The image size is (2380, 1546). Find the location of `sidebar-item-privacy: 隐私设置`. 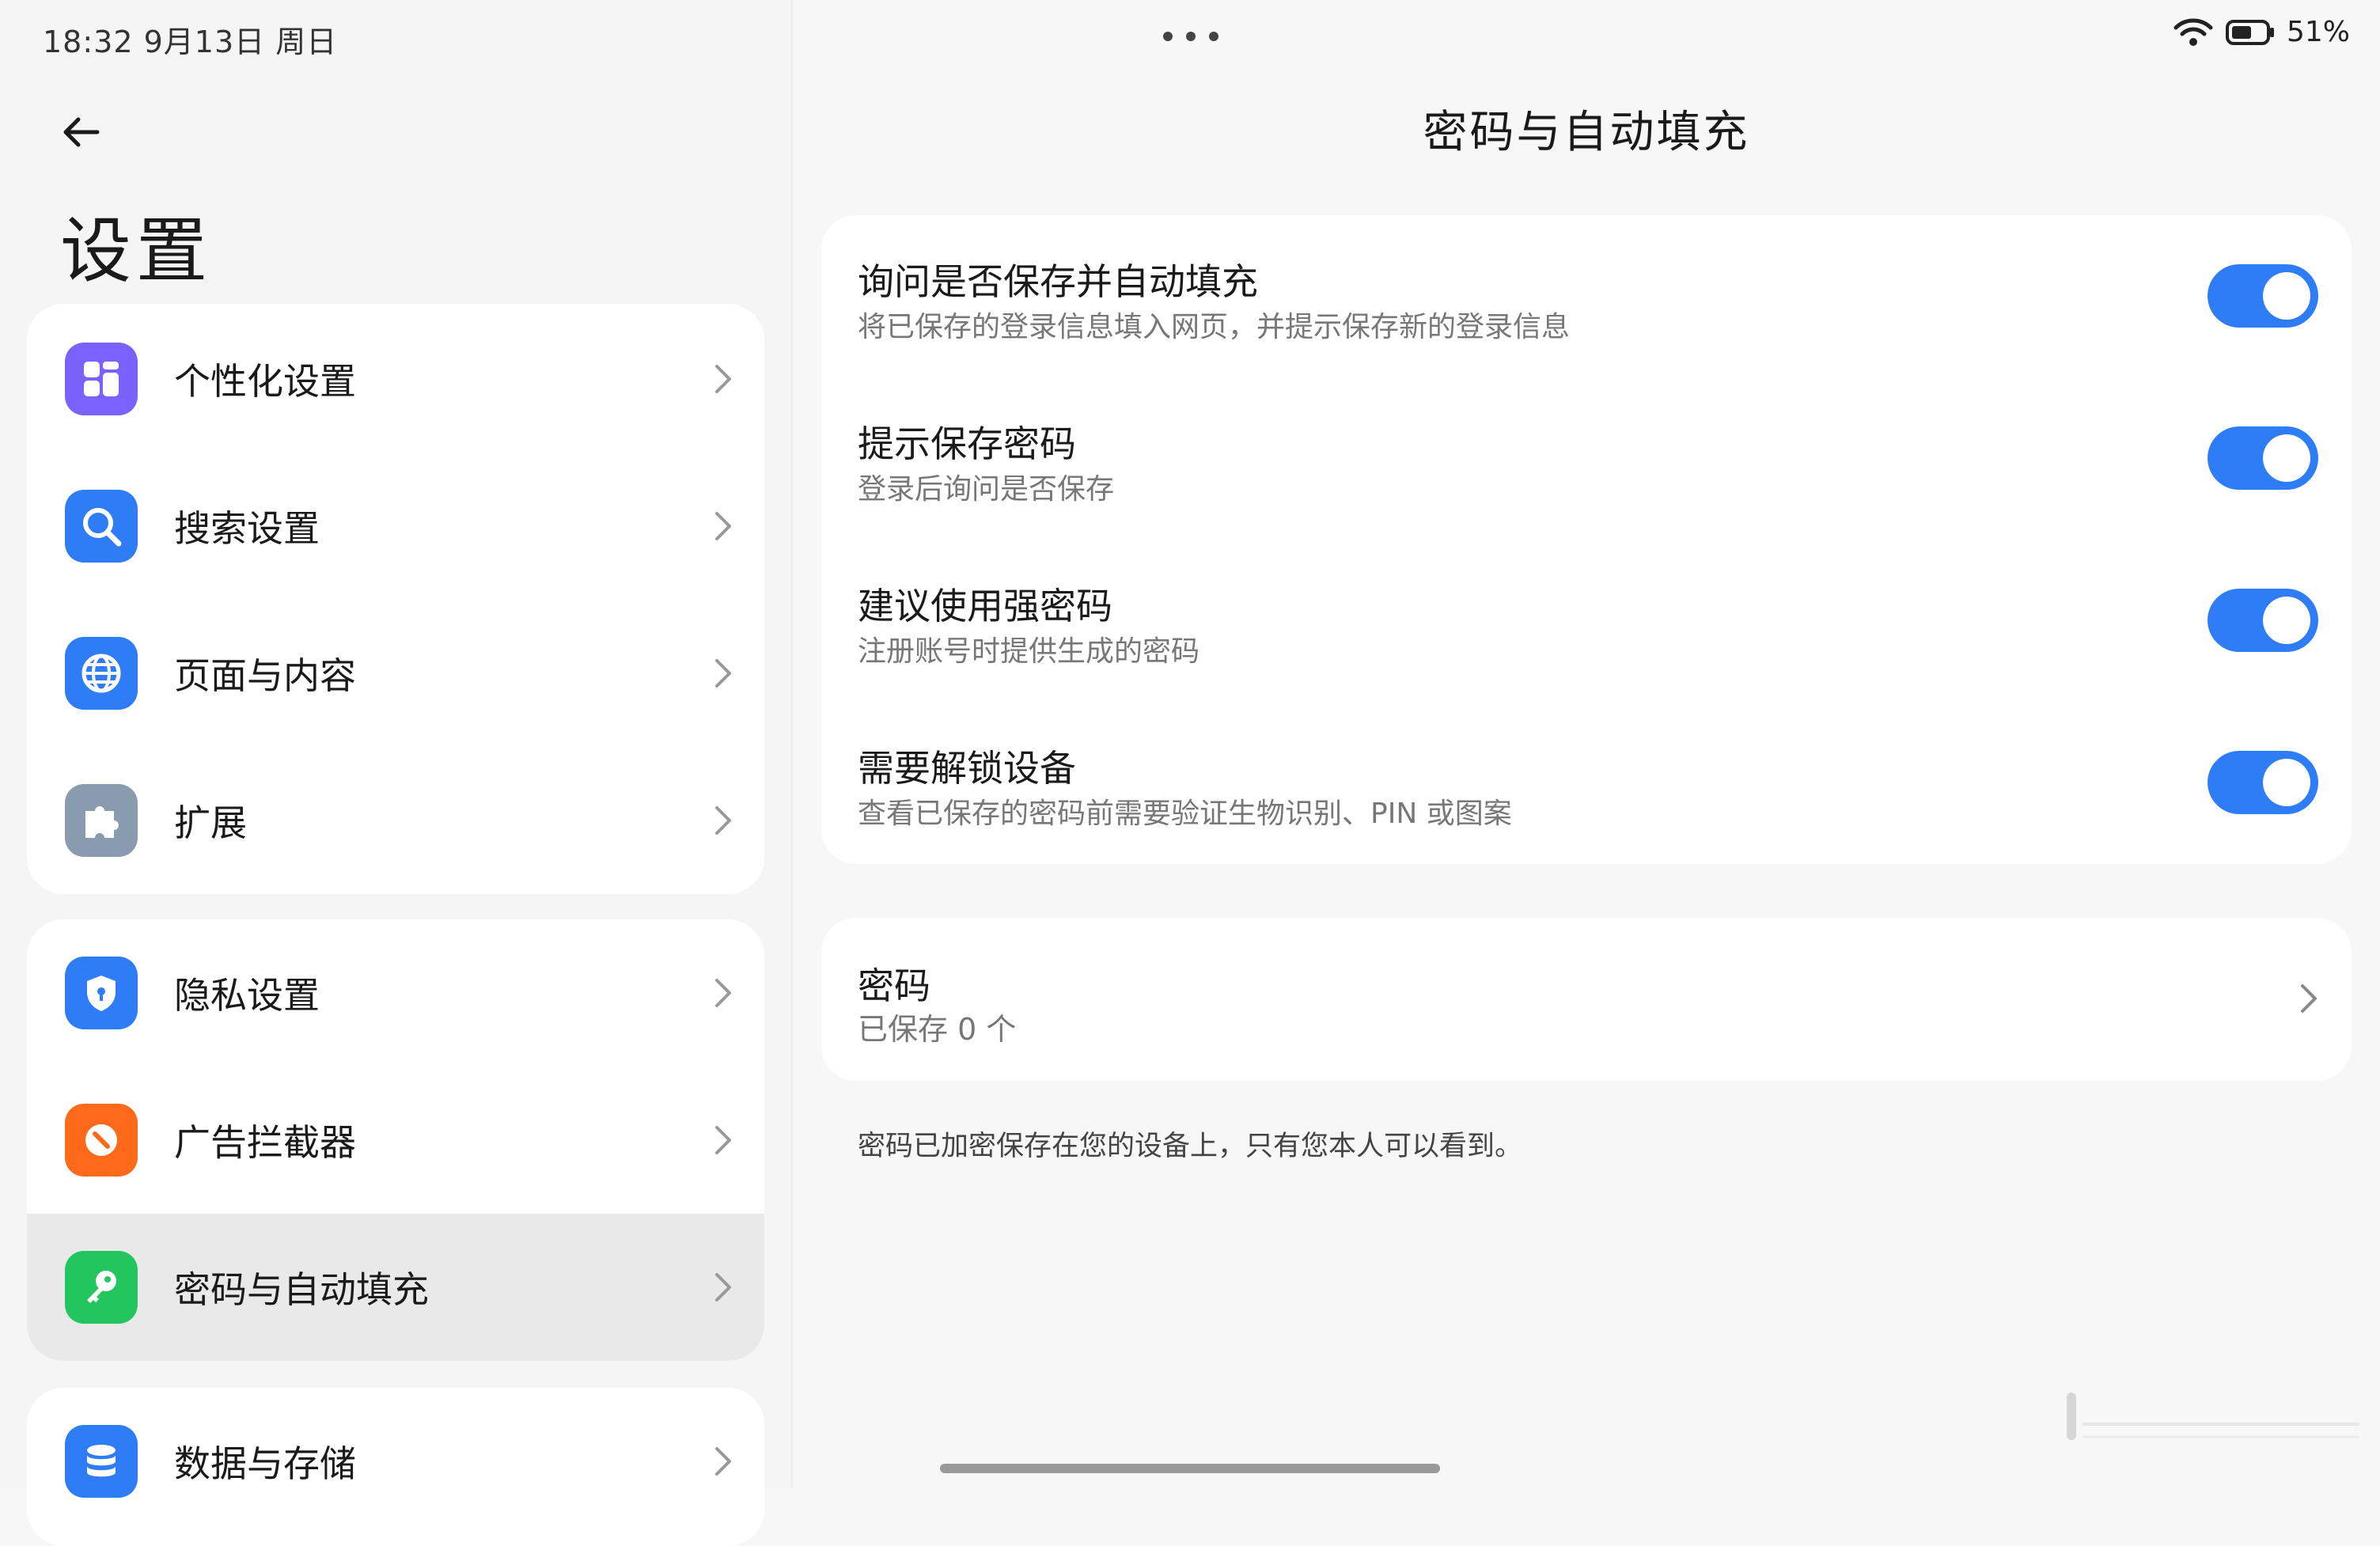

sidebar-item-privacy: 隐私设置 is located at coordinates (395, 993).